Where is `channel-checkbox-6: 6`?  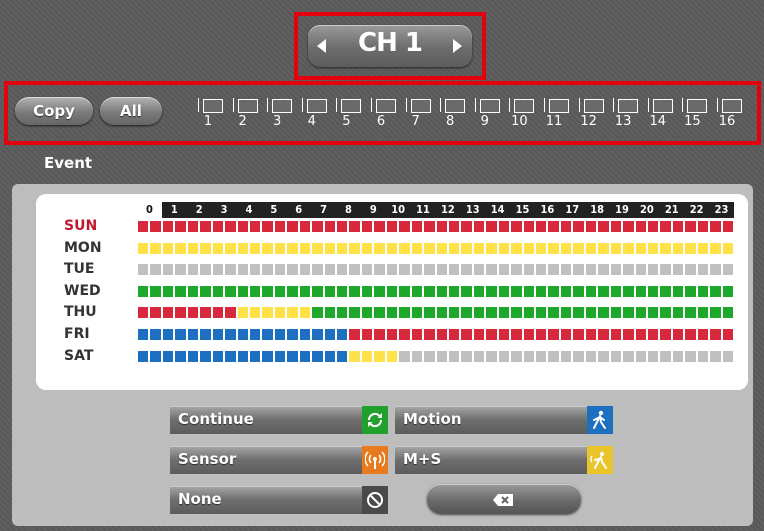 channel-checkbox-6: 6 is located at coordinates (383, 115).